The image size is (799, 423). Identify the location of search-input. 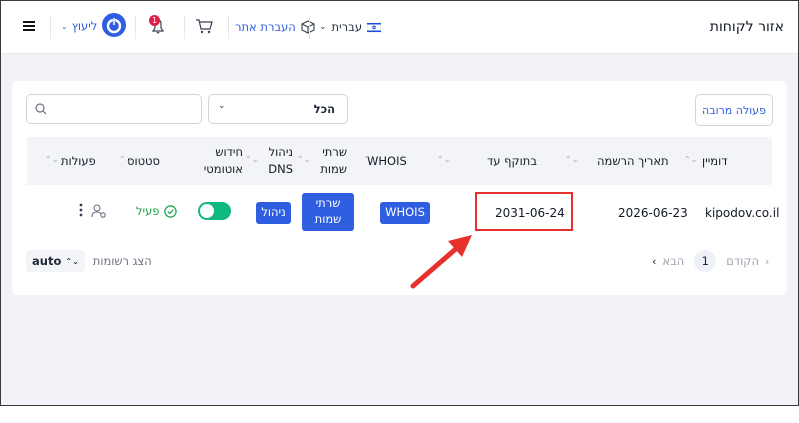
(114, 109).